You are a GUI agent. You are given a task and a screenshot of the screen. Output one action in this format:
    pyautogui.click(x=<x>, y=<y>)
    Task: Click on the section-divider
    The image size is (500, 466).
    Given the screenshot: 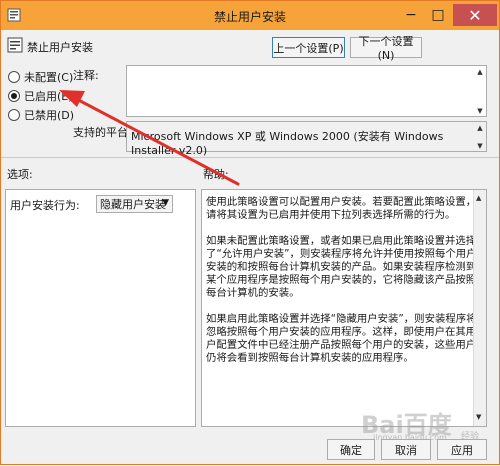 What is the action you would take?
    pyautogui.click(x=250, y=157)
    